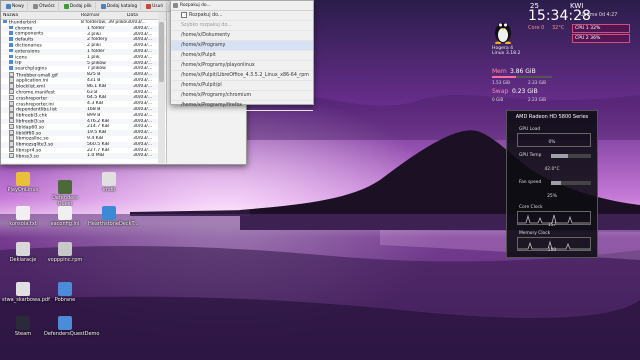  Describe the element at coordinates (26, 292) in the screenshot. I see `desktop-shortcut: stwa_skarbowa.pdf` at that location.